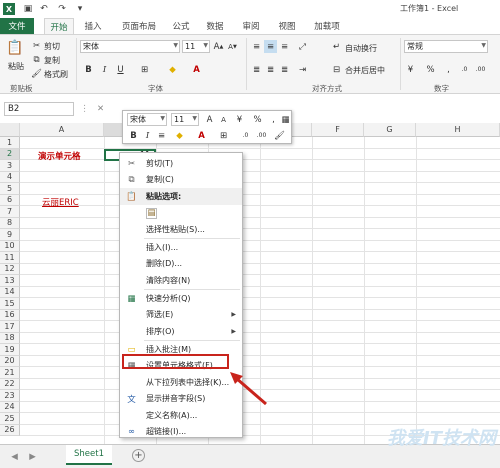 The image size is (500, 468). What do you see at coordinates (223, 119) in the screenshot?
I see `decrease-font-icon: A` at bounding box center [223, 119].